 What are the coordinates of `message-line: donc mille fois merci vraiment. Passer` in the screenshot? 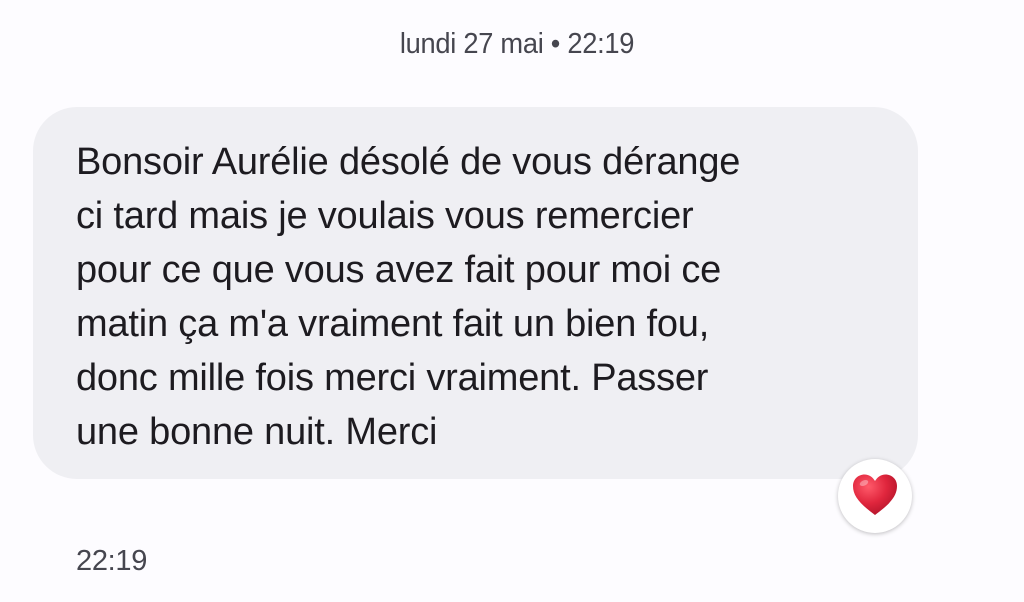 It's located at (392, 378).